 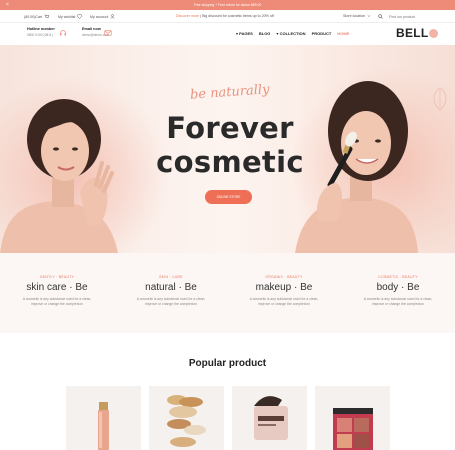 I want to click on product-card-brush, so click(x=269, y=418).